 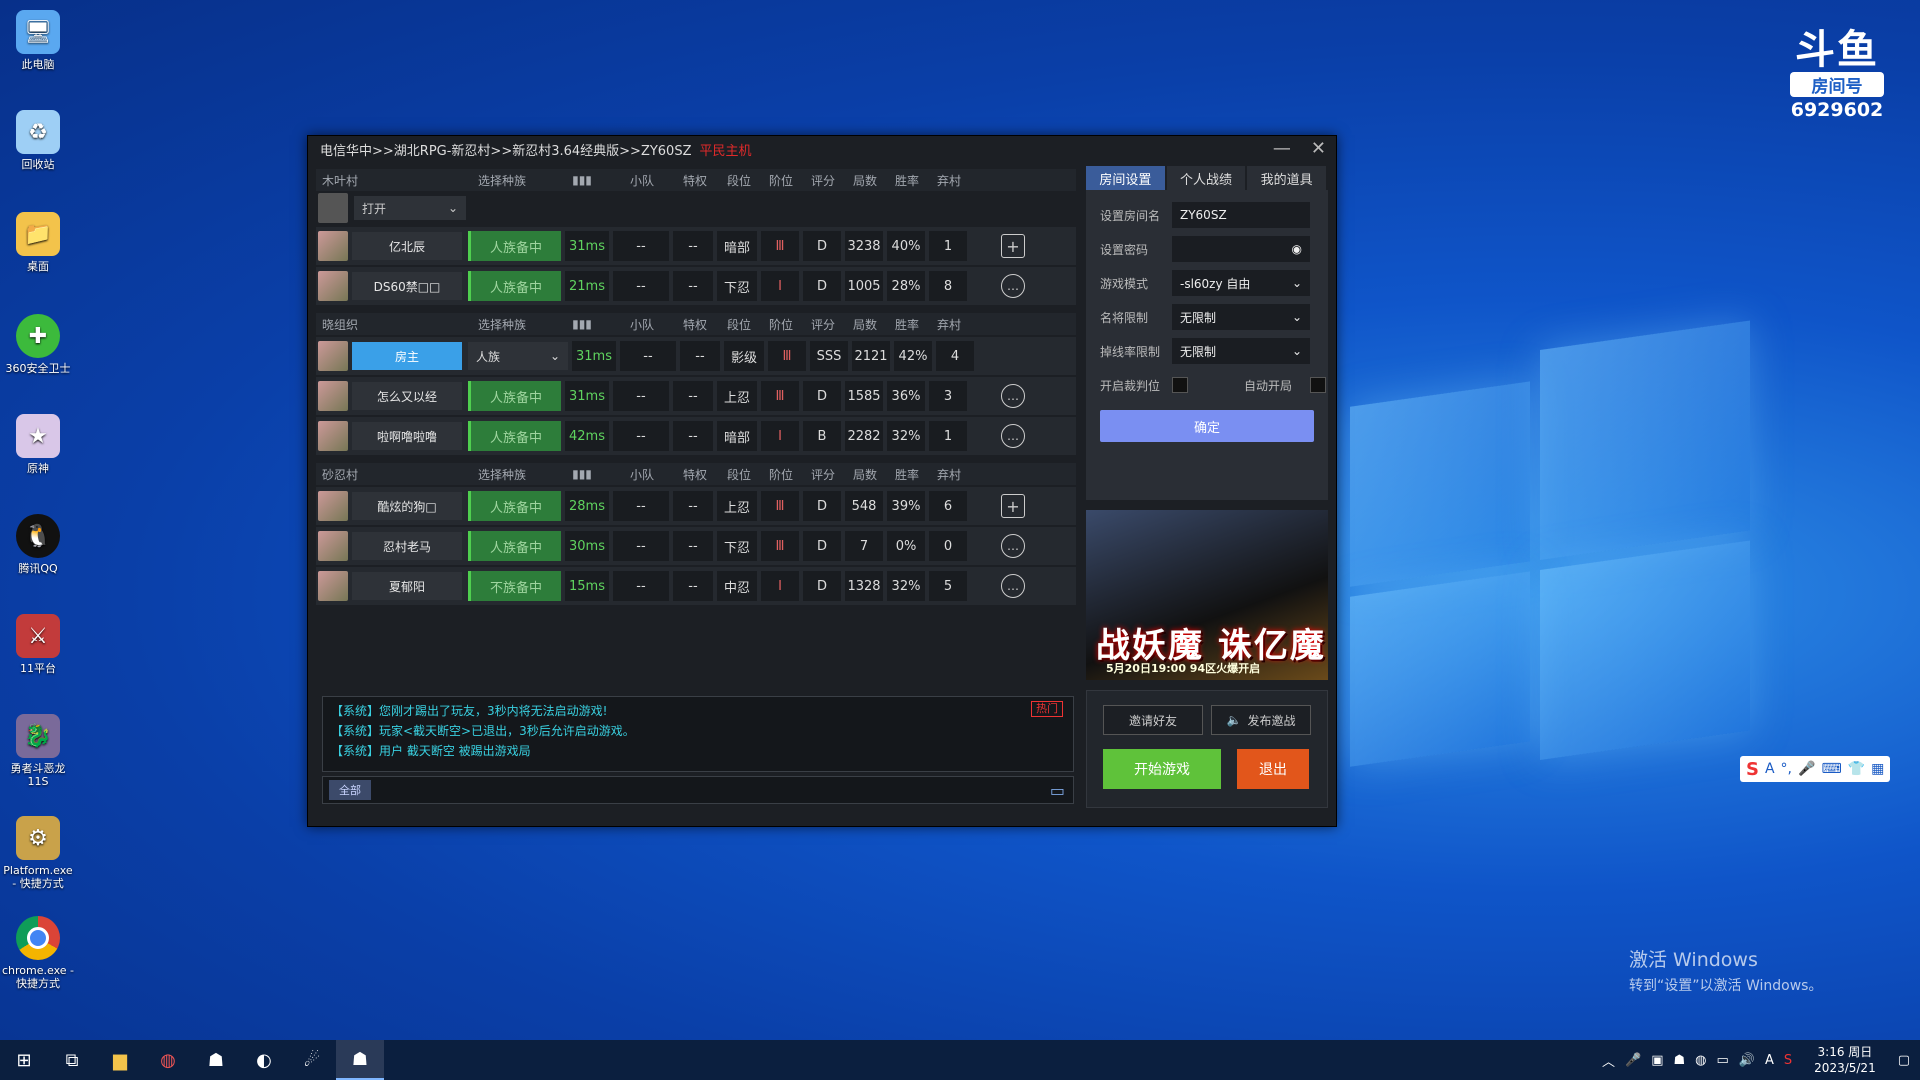 I want to click on keyboard-icon: ⌨, so click(x=1831, y=769).